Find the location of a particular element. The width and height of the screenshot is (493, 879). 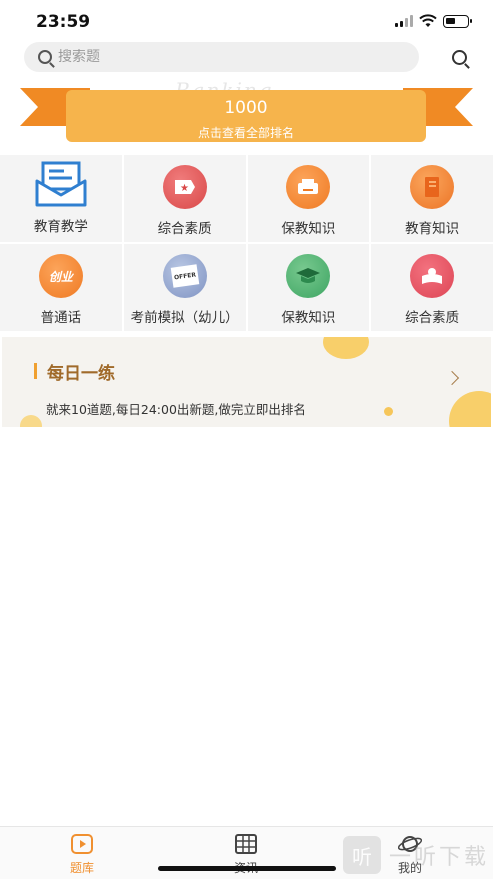

ticket-icon: ★ is located at coordinates (184, 187).